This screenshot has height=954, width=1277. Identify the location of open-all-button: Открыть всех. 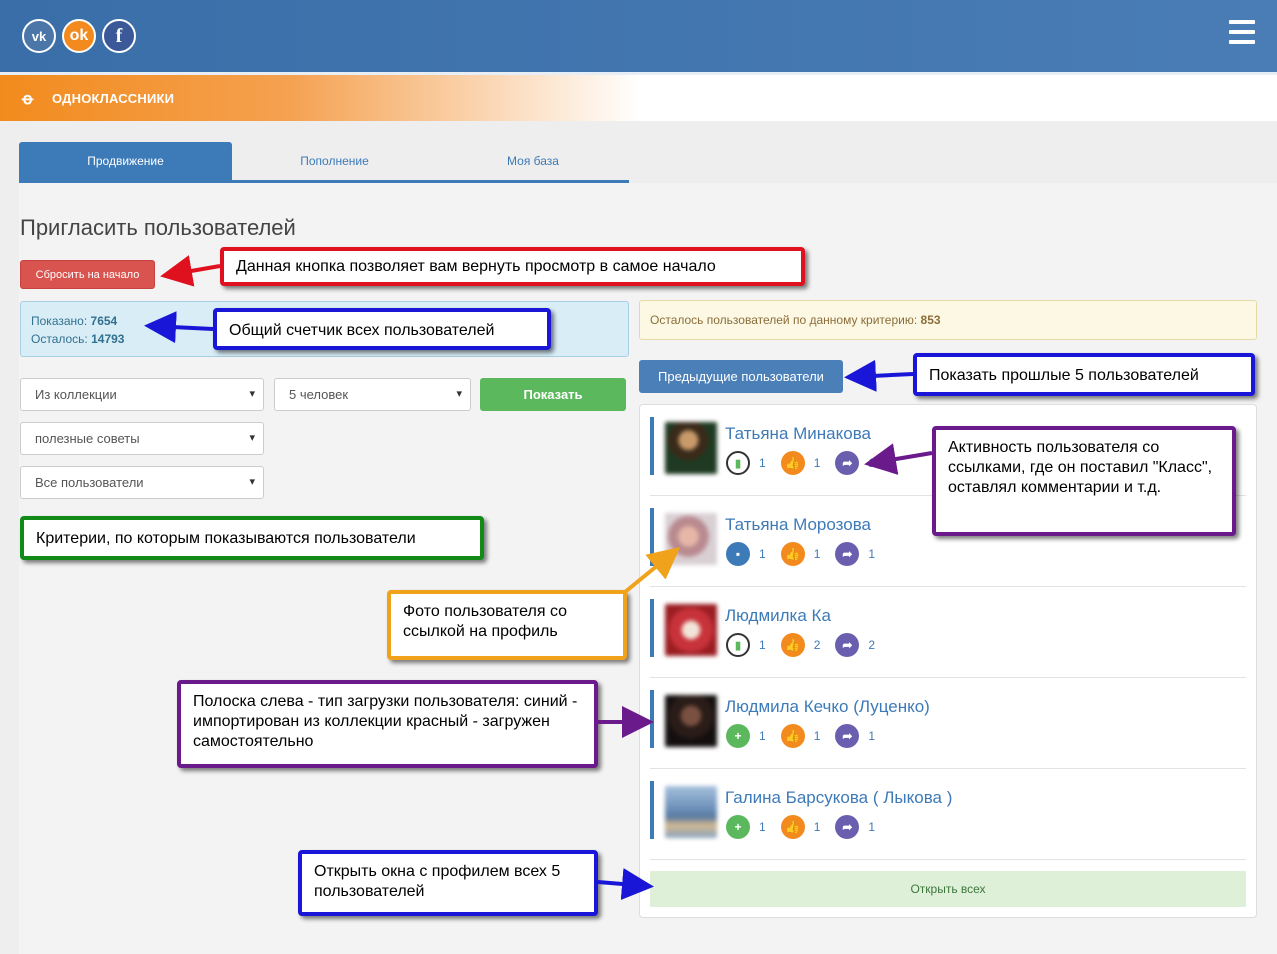
(948, 889).